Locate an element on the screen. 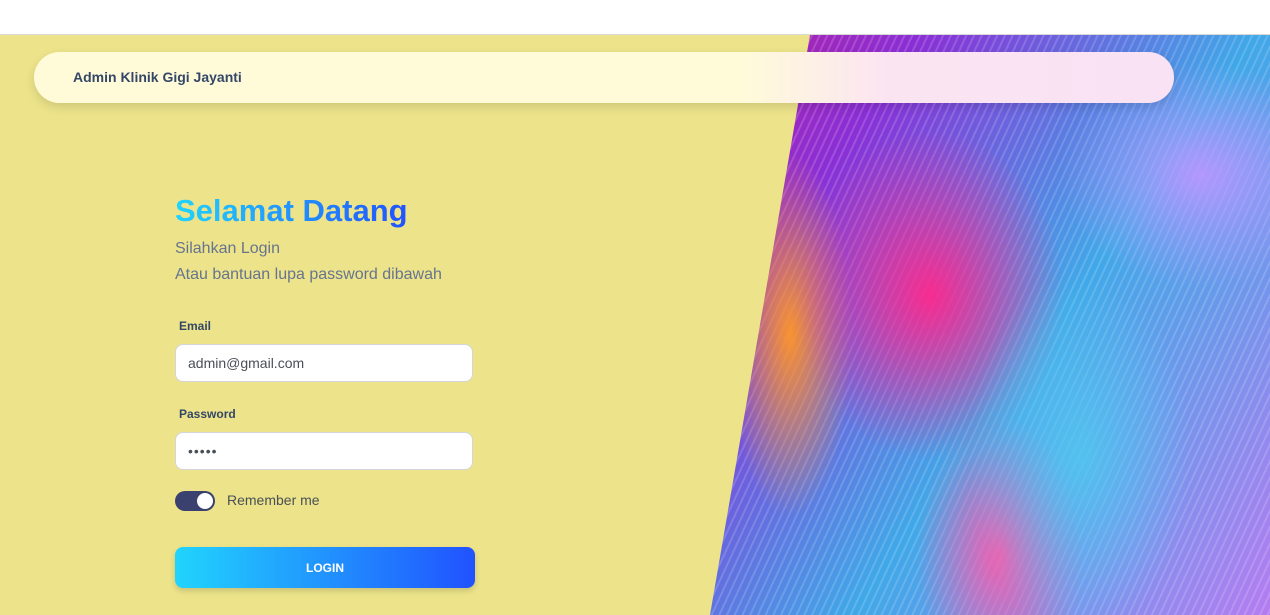 This screenshot has height=615, width=1270. forgot-password-hint: Atau bantuan lupa password dibawah is located at coordinates (308, 274).